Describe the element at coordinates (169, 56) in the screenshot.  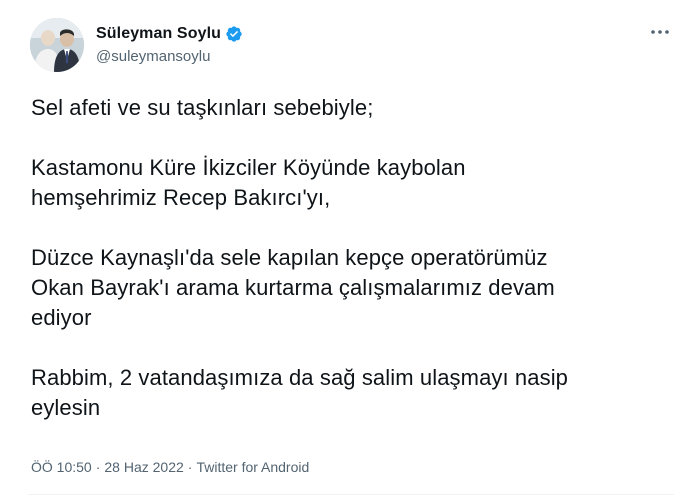
I see `author-handle: @suleymansoylu` at that location.